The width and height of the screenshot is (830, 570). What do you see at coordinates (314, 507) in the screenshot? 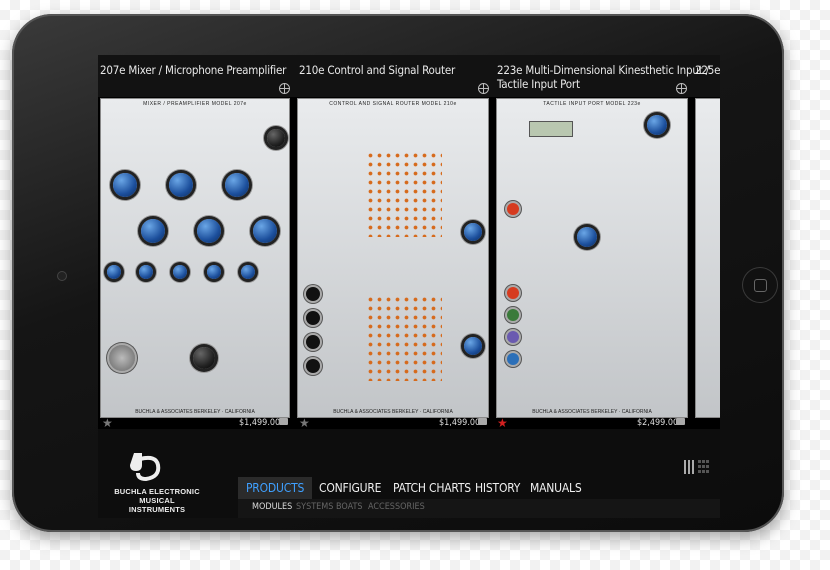
I see `subnav-systems: SYSTEMS` at bounding box center [314, 507].